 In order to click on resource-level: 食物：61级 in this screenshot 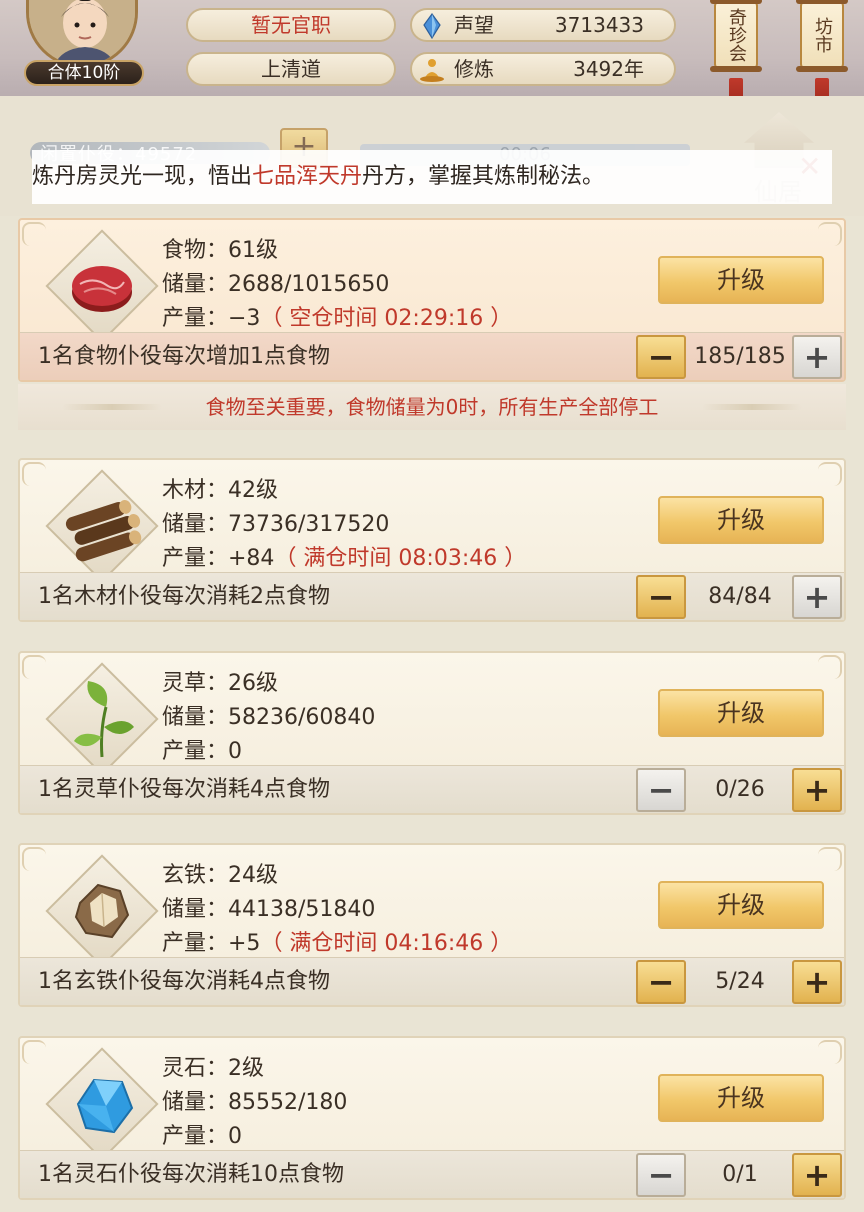, I will do `click(220, 250)`.